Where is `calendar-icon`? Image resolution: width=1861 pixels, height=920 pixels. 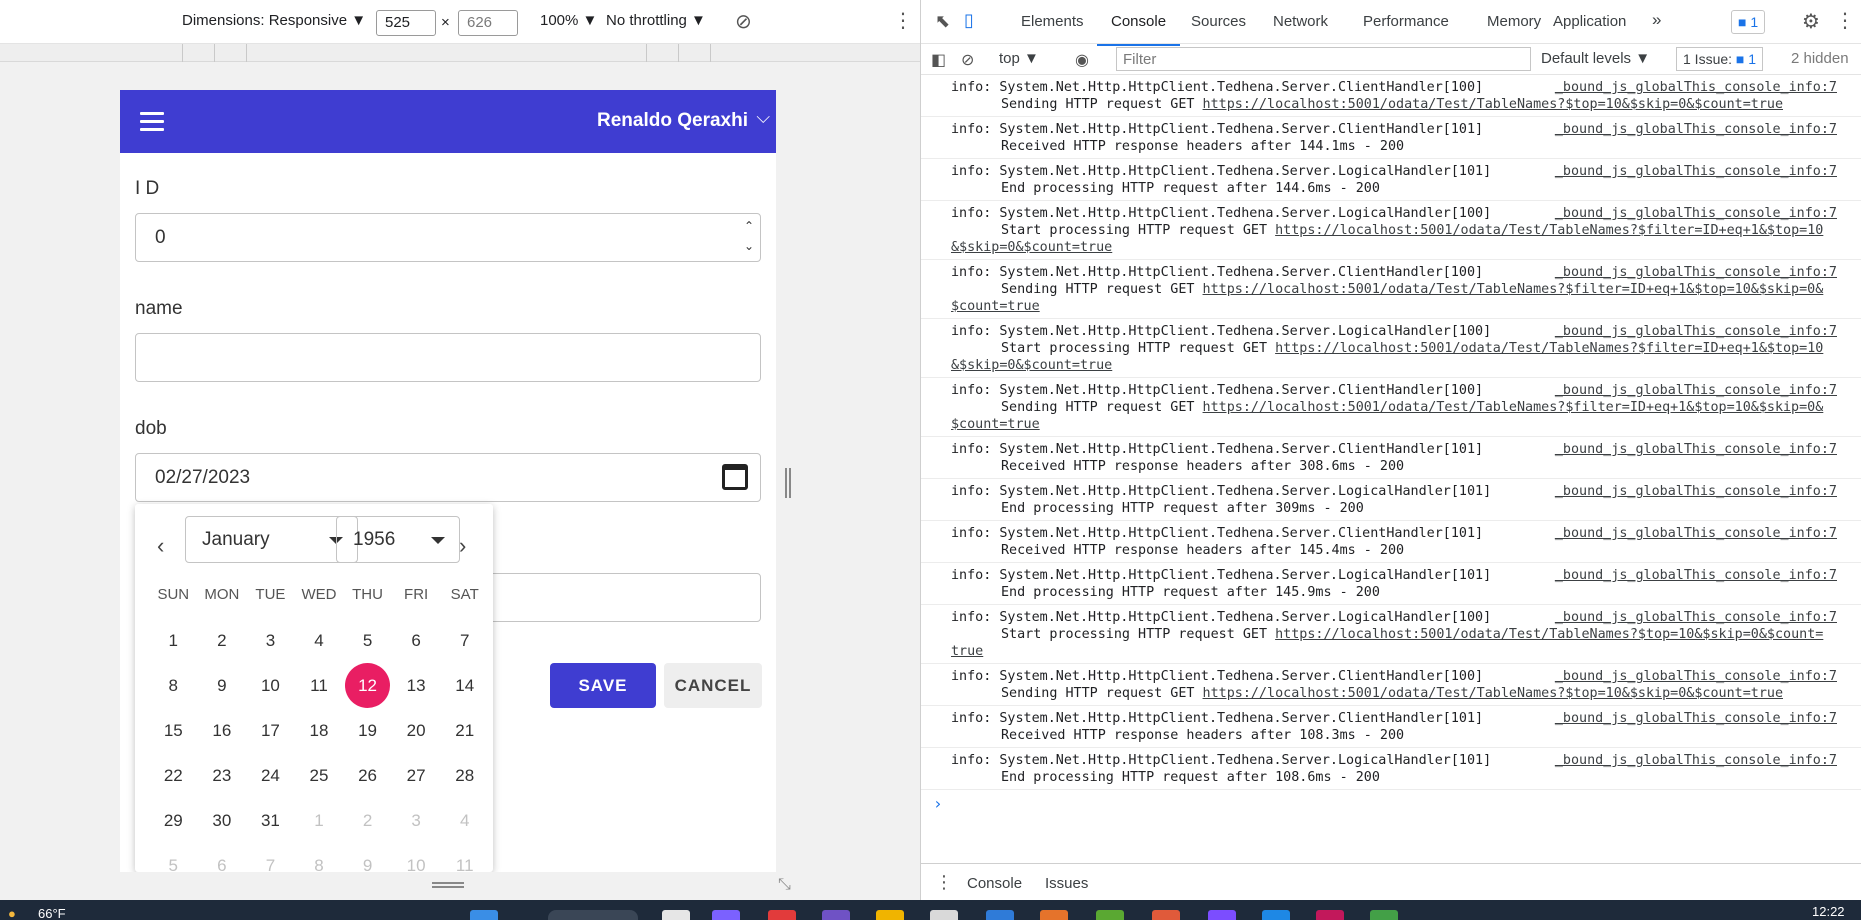
calendar-icon is located at coordinates (735, 477).